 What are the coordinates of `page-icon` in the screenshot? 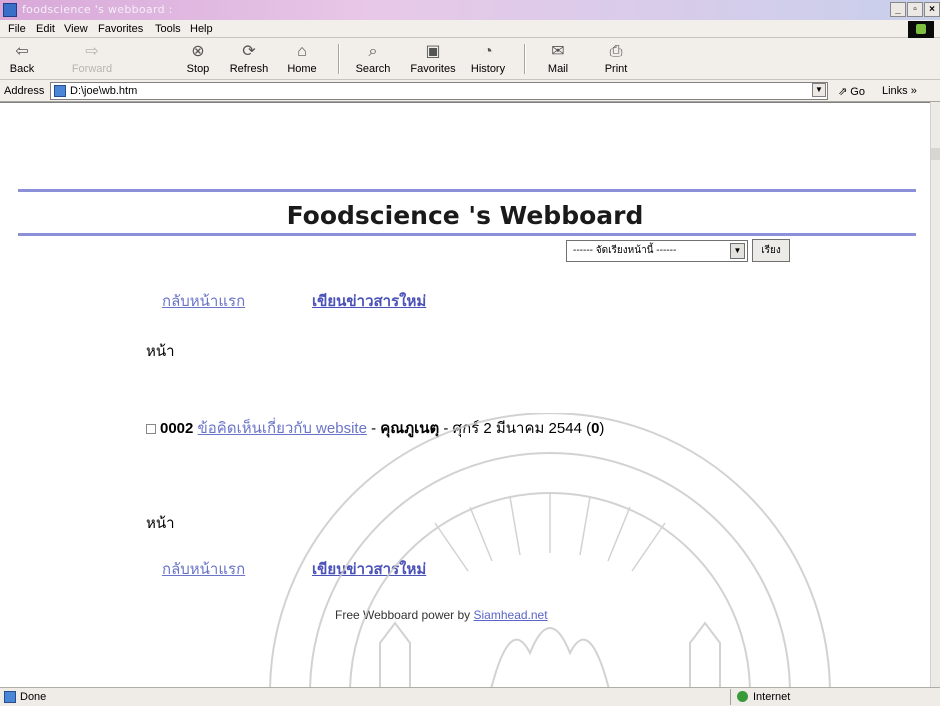 It's located at (60, 91).